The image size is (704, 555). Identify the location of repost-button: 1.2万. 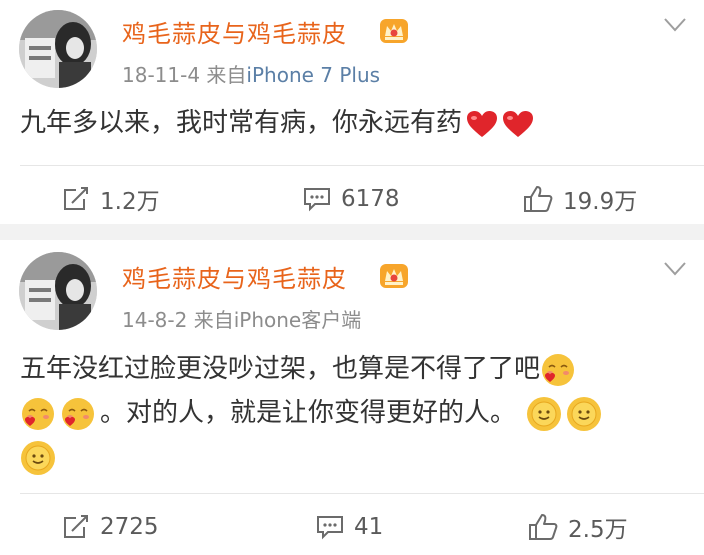
(111, 199).